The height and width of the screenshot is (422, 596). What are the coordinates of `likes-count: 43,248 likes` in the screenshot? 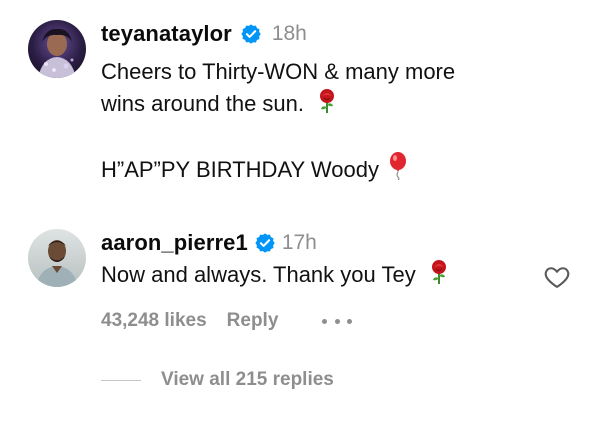 It's located at (154, 321).